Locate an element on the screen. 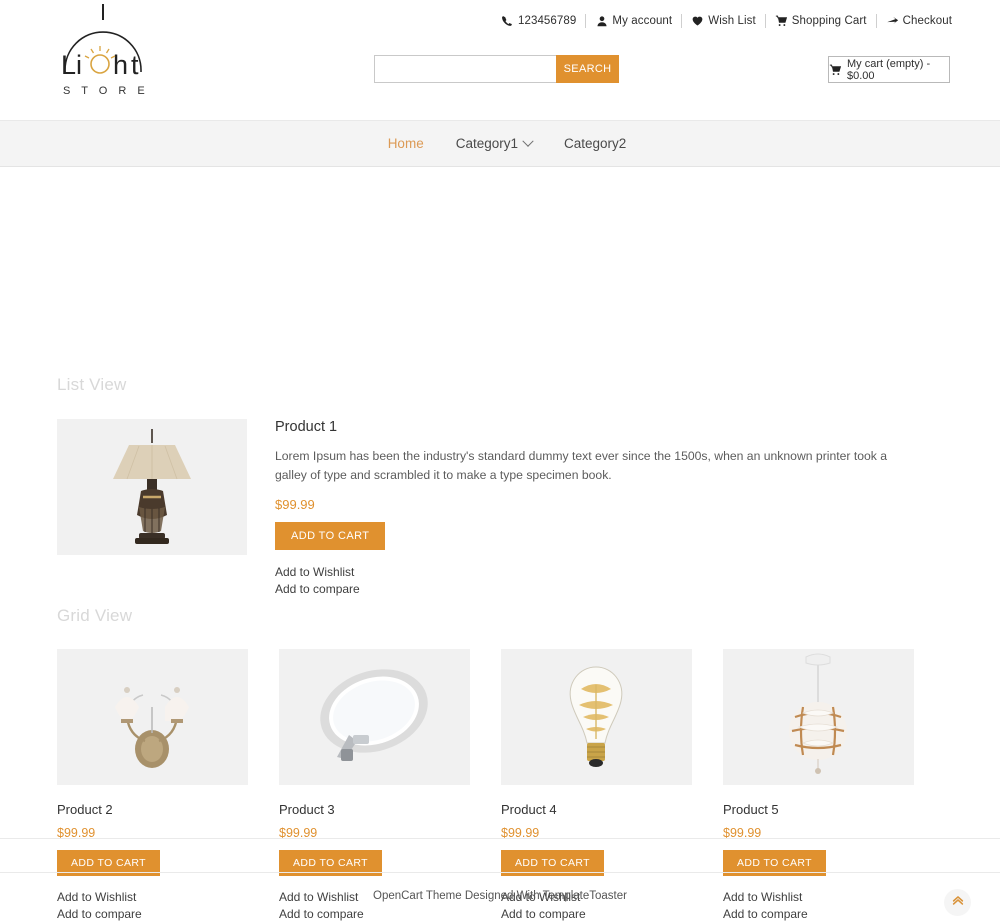 The image size is (1000, 922). phone-icon is located at coordinates (507, 21).